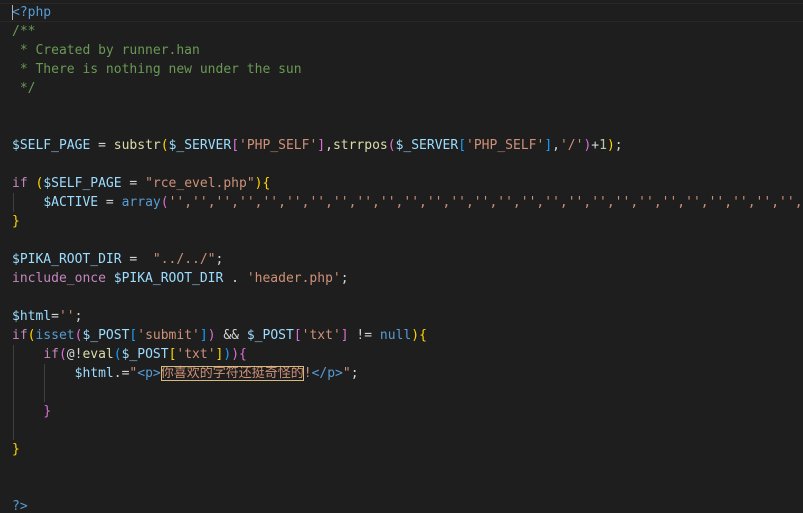 The height and width of the screenshot is (513, 803). I want to click on code-line: ?>, so click(407, 505).